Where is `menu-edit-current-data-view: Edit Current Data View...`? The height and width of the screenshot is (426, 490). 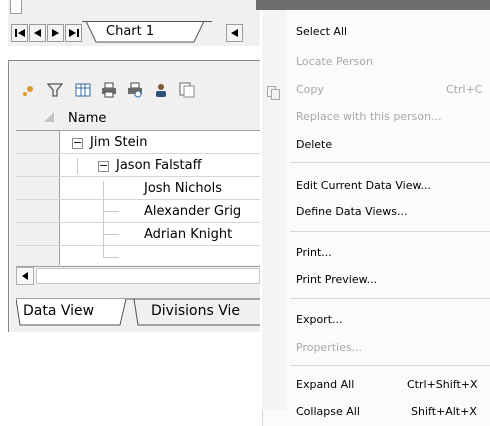
menu-edit-current-data-view: Edit Current Data View... is located at coordinates (363, 185).